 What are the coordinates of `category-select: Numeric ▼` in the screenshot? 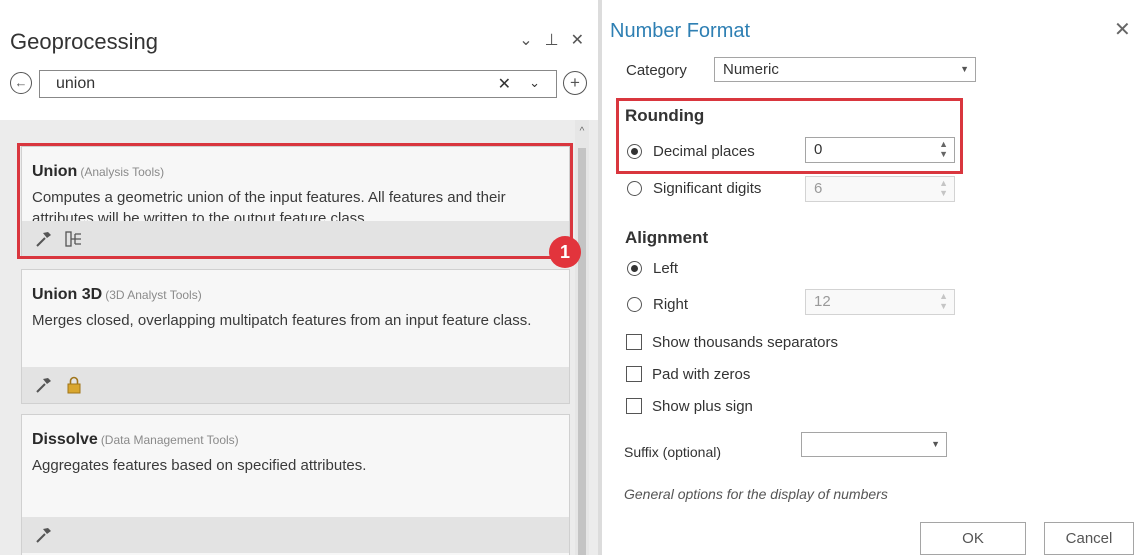 It's located at (845, 69).